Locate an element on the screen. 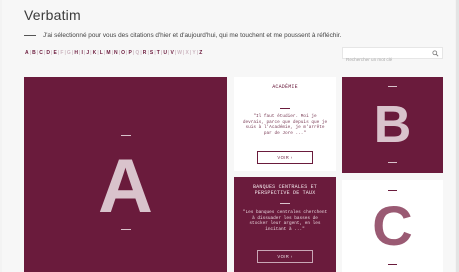 The image size is (459, 272). tile-letter-c: C is located at coordinates (392, 226).